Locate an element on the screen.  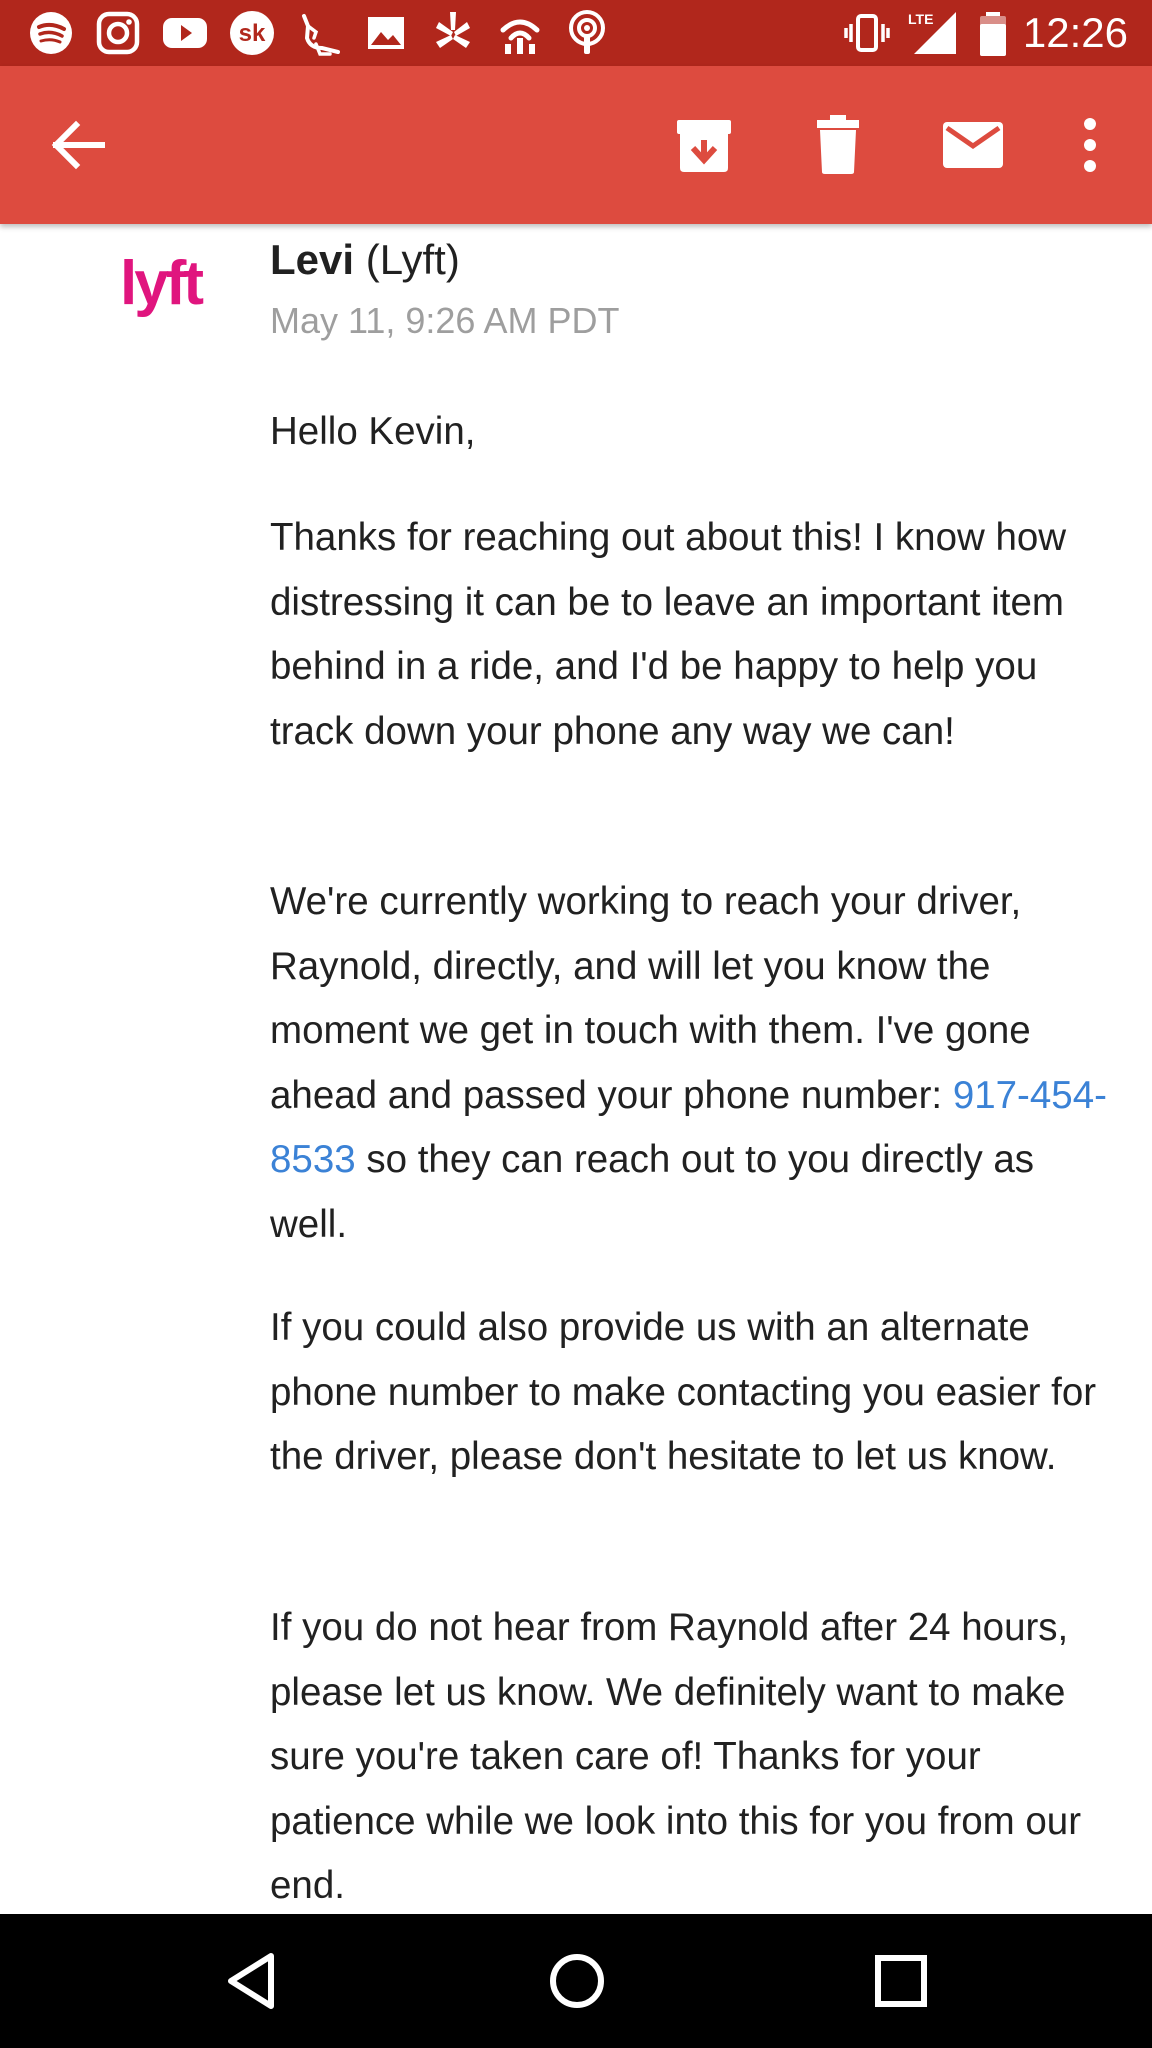
youtube-icon is located at coordinates (185, 33).